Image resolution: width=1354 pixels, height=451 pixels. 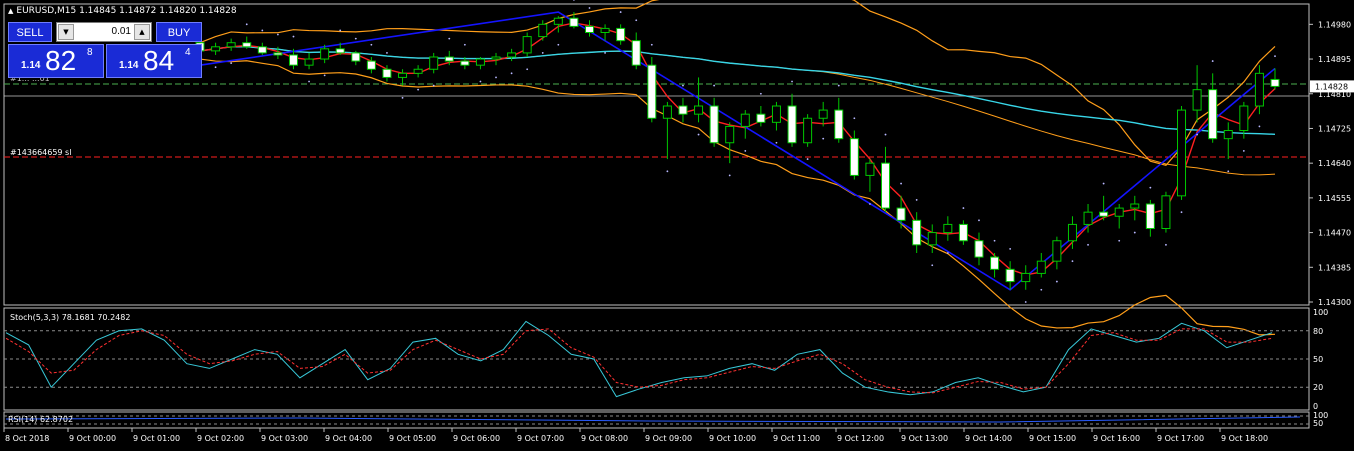 What do you see at coordinates (142, 32) in the screenshot?
I see `lot-increase-icon: ▲` at bounding box center [142, 32].